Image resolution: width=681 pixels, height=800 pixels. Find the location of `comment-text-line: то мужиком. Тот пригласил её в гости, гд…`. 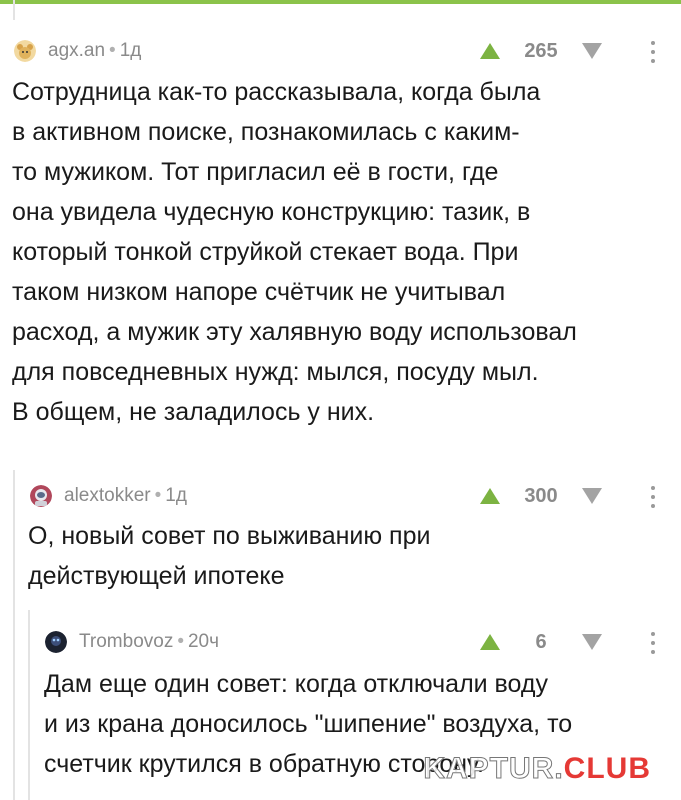

comment-text-line: то мужиком. Тот пригласил её в гости, гд… is located at coordinates (255, 172).